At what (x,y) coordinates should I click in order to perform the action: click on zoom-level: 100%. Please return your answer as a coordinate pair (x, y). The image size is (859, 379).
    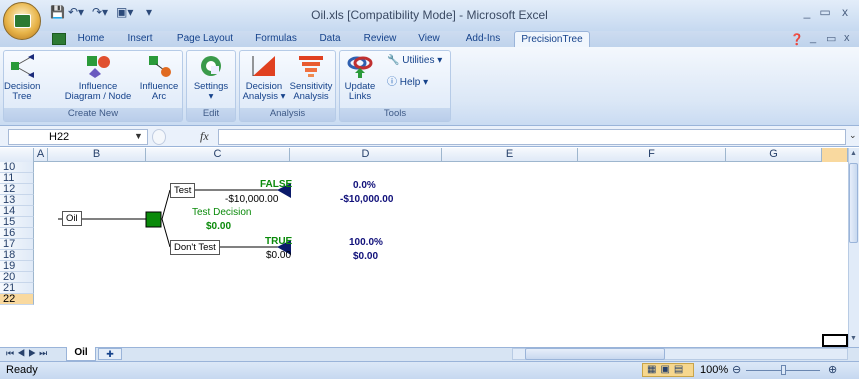
    Looking at the image, I should click on (714, 370).